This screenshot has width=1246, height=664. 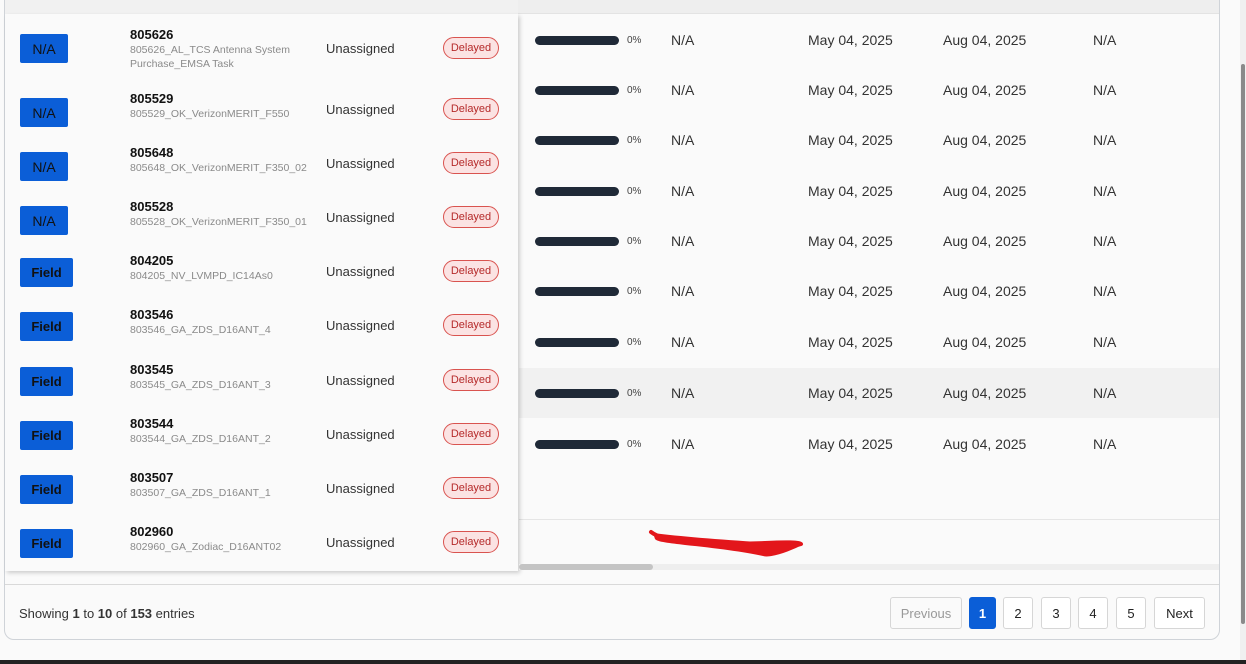 What do you see at coordinates (151, 314) in the screenshot?
I see `job-id: 803546` at bounding box center [151, 314].